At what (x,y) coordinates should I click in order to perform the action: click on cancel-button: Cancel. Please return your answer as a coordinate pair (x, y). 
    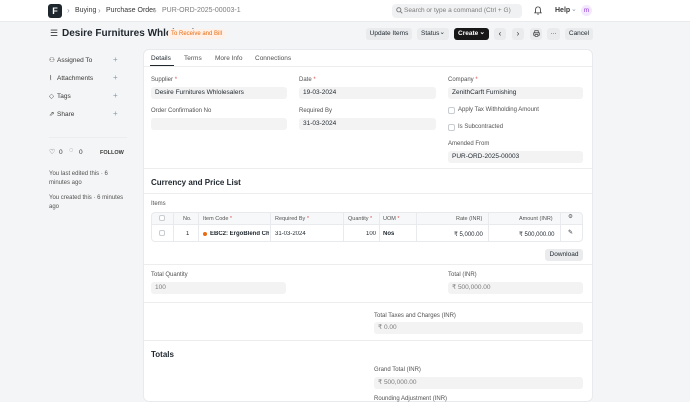
    Looking at the image, I should click on (579, 34).